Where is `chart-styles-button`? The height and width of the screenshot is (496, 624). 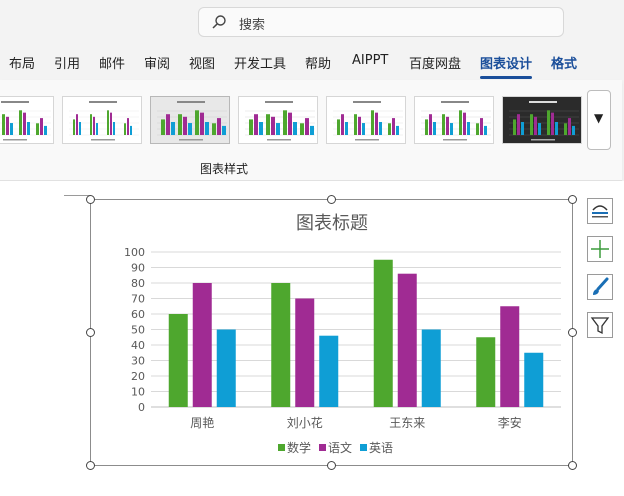 chart-styles-button is located at coordinates (600, 287).